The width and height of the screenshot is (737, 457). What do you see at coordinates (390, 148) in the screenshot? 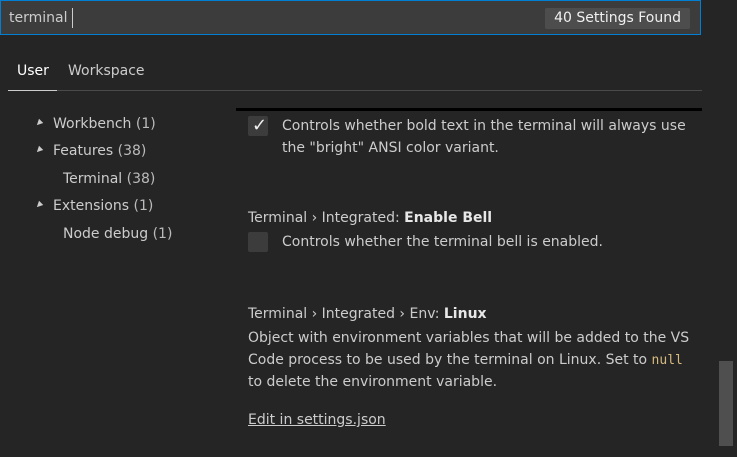
I see `setting-description: the "bright" ANSI color variant.` at bounding box center [390, 148].